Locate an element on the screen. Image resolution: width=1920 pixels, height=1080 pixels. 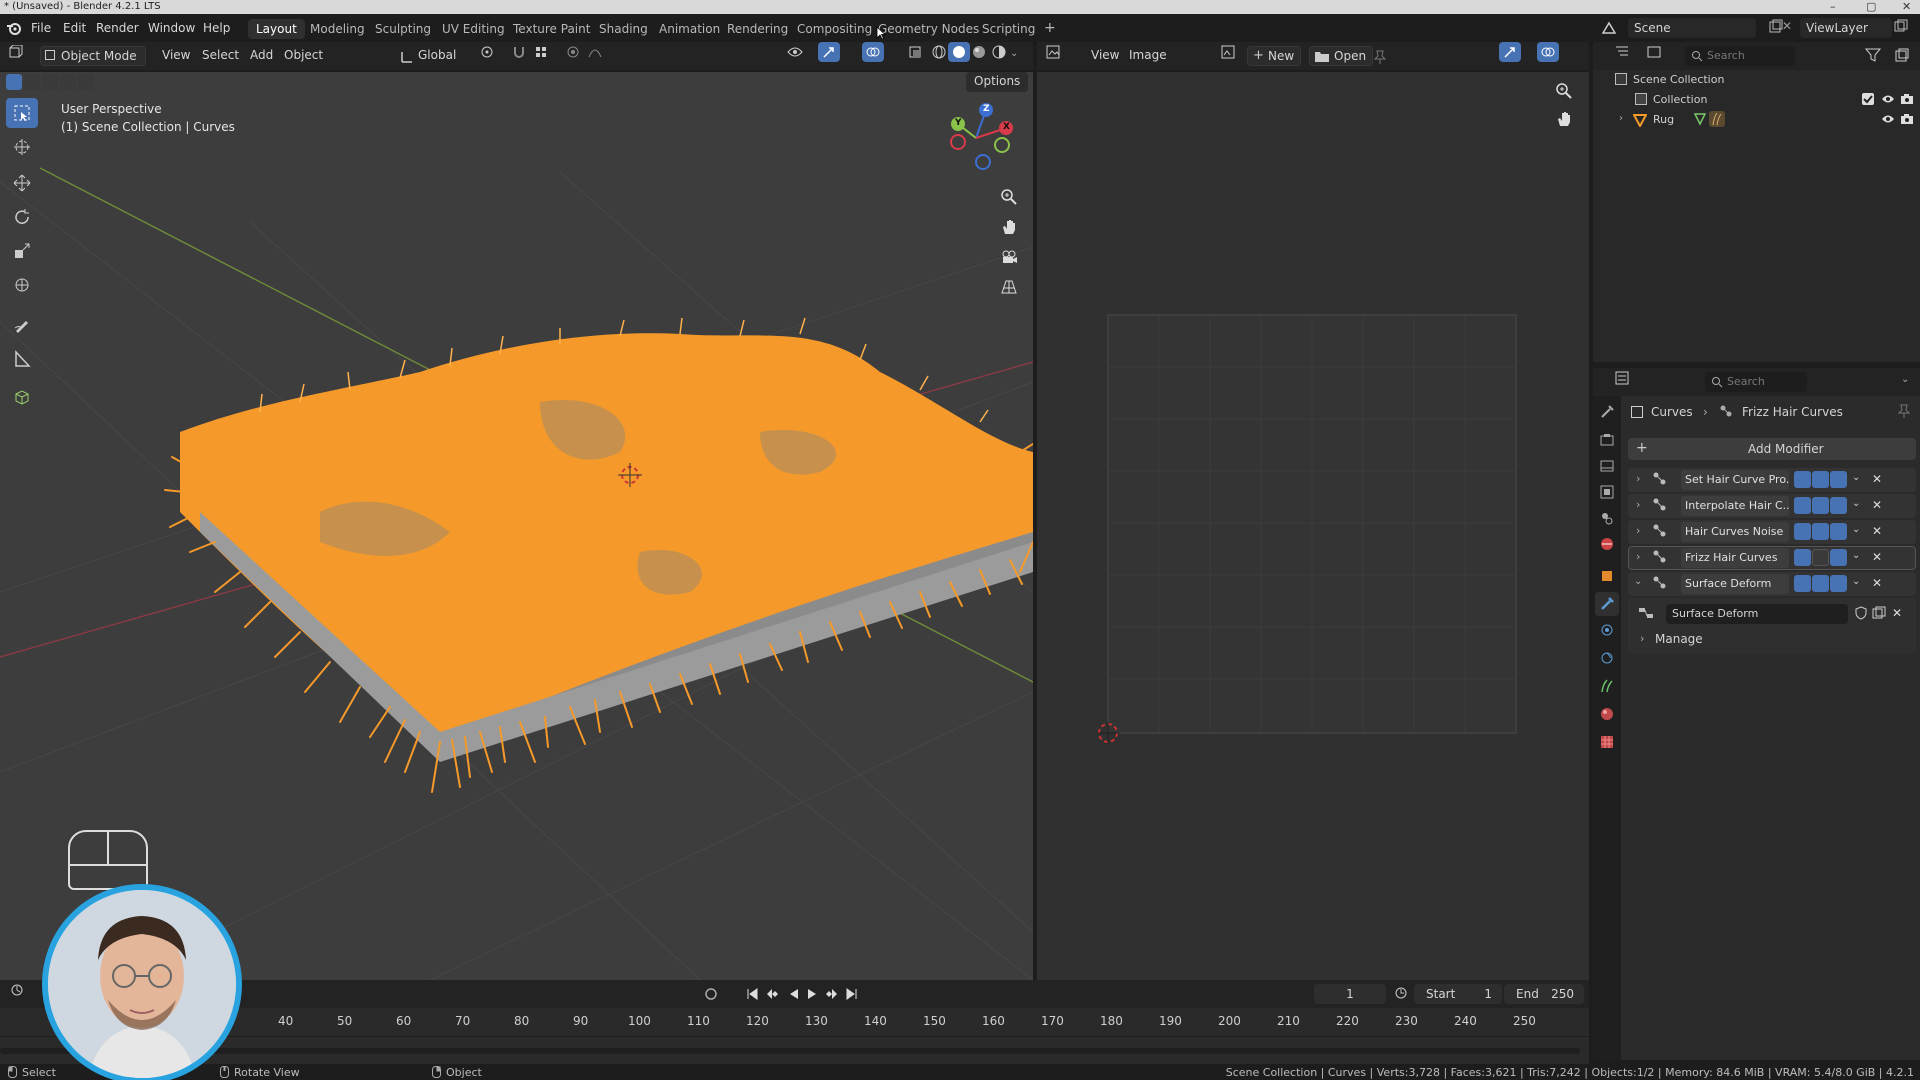
viewlayer-name-field: ViewLayer is located at coordinates (1846, 28).